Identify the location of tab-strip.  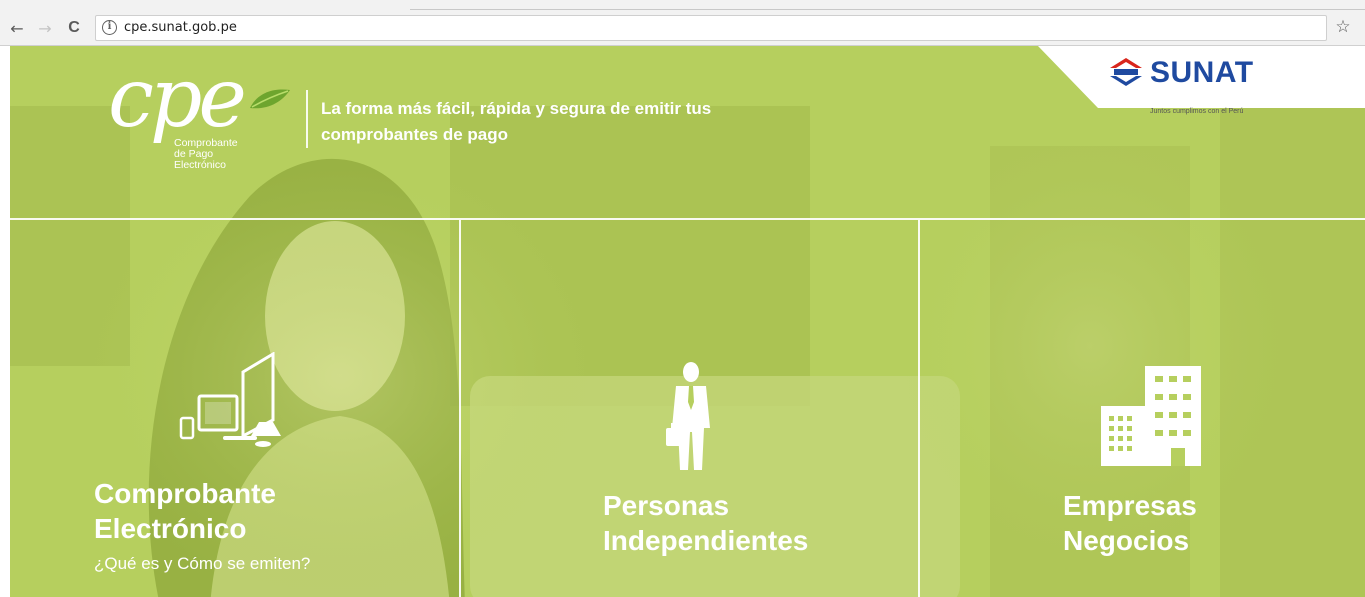
(682, 5).